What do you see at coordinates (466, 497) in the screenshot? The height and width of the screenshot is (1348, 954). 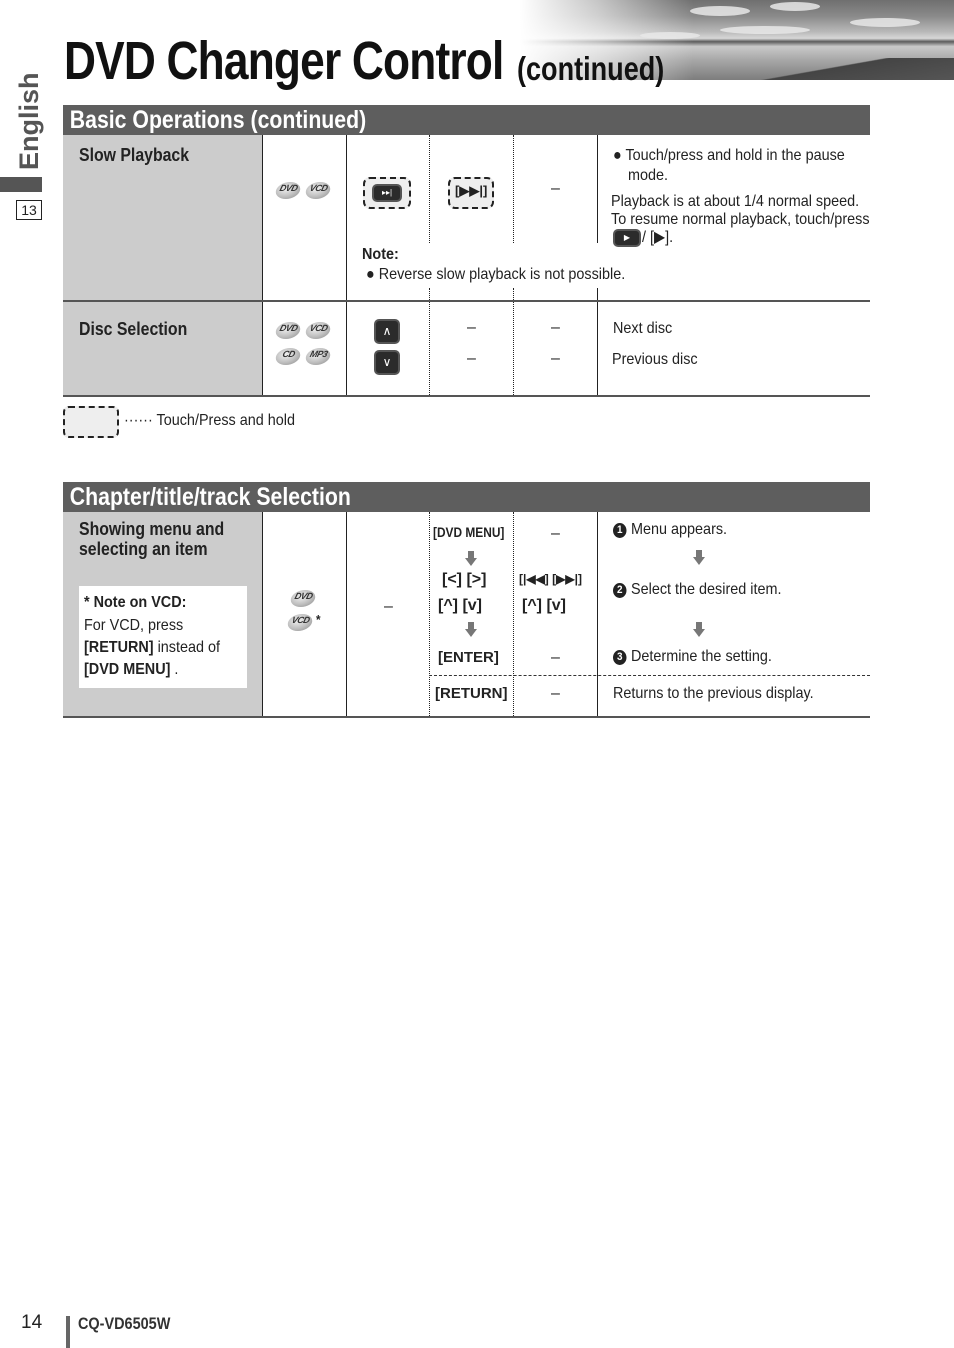 I see `section-header-chapter-selection: Chapter/title/track Selection` at bounding box center [466, 497].